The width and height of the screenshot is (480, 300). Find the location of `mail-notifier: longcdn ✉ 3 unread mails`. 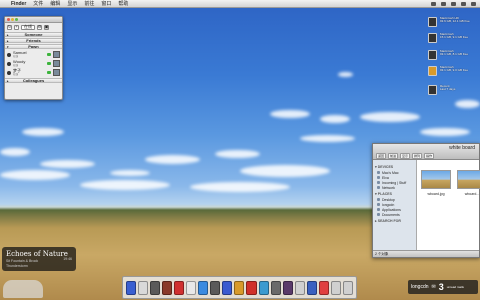

mail-notifier: longcdn ✉ 3 unread mails is located at coordinates (443, 287).